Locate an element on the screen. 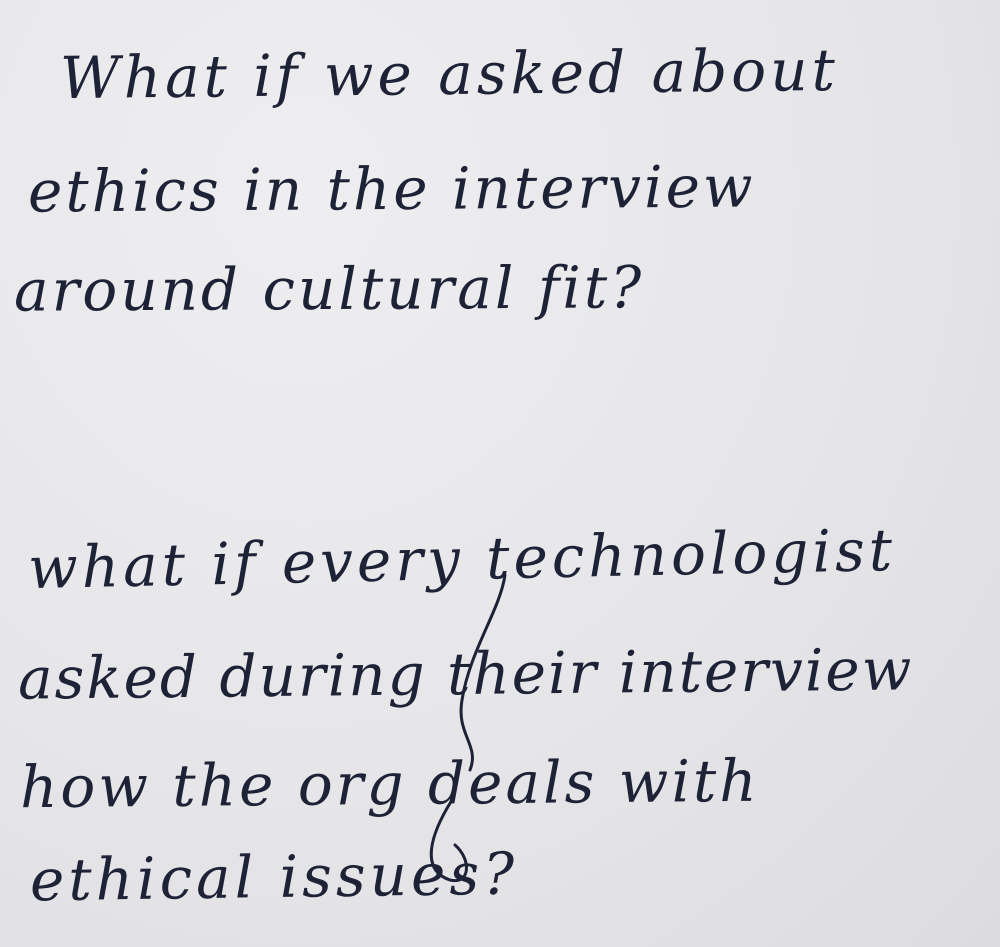  ink-descender-strokes is located at coordinates (468, 728).